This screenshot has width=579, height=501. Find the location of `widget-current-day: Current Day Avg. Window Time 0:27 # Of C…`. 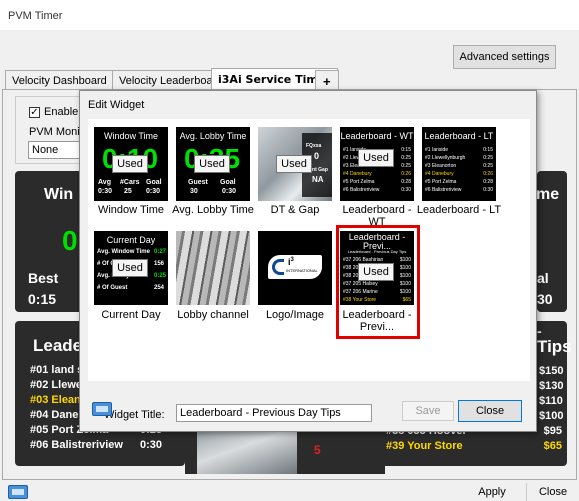

widget-current-day: Current Day Avg. Window Time 0:27 # Of C… is located at coordinates (131, 268).